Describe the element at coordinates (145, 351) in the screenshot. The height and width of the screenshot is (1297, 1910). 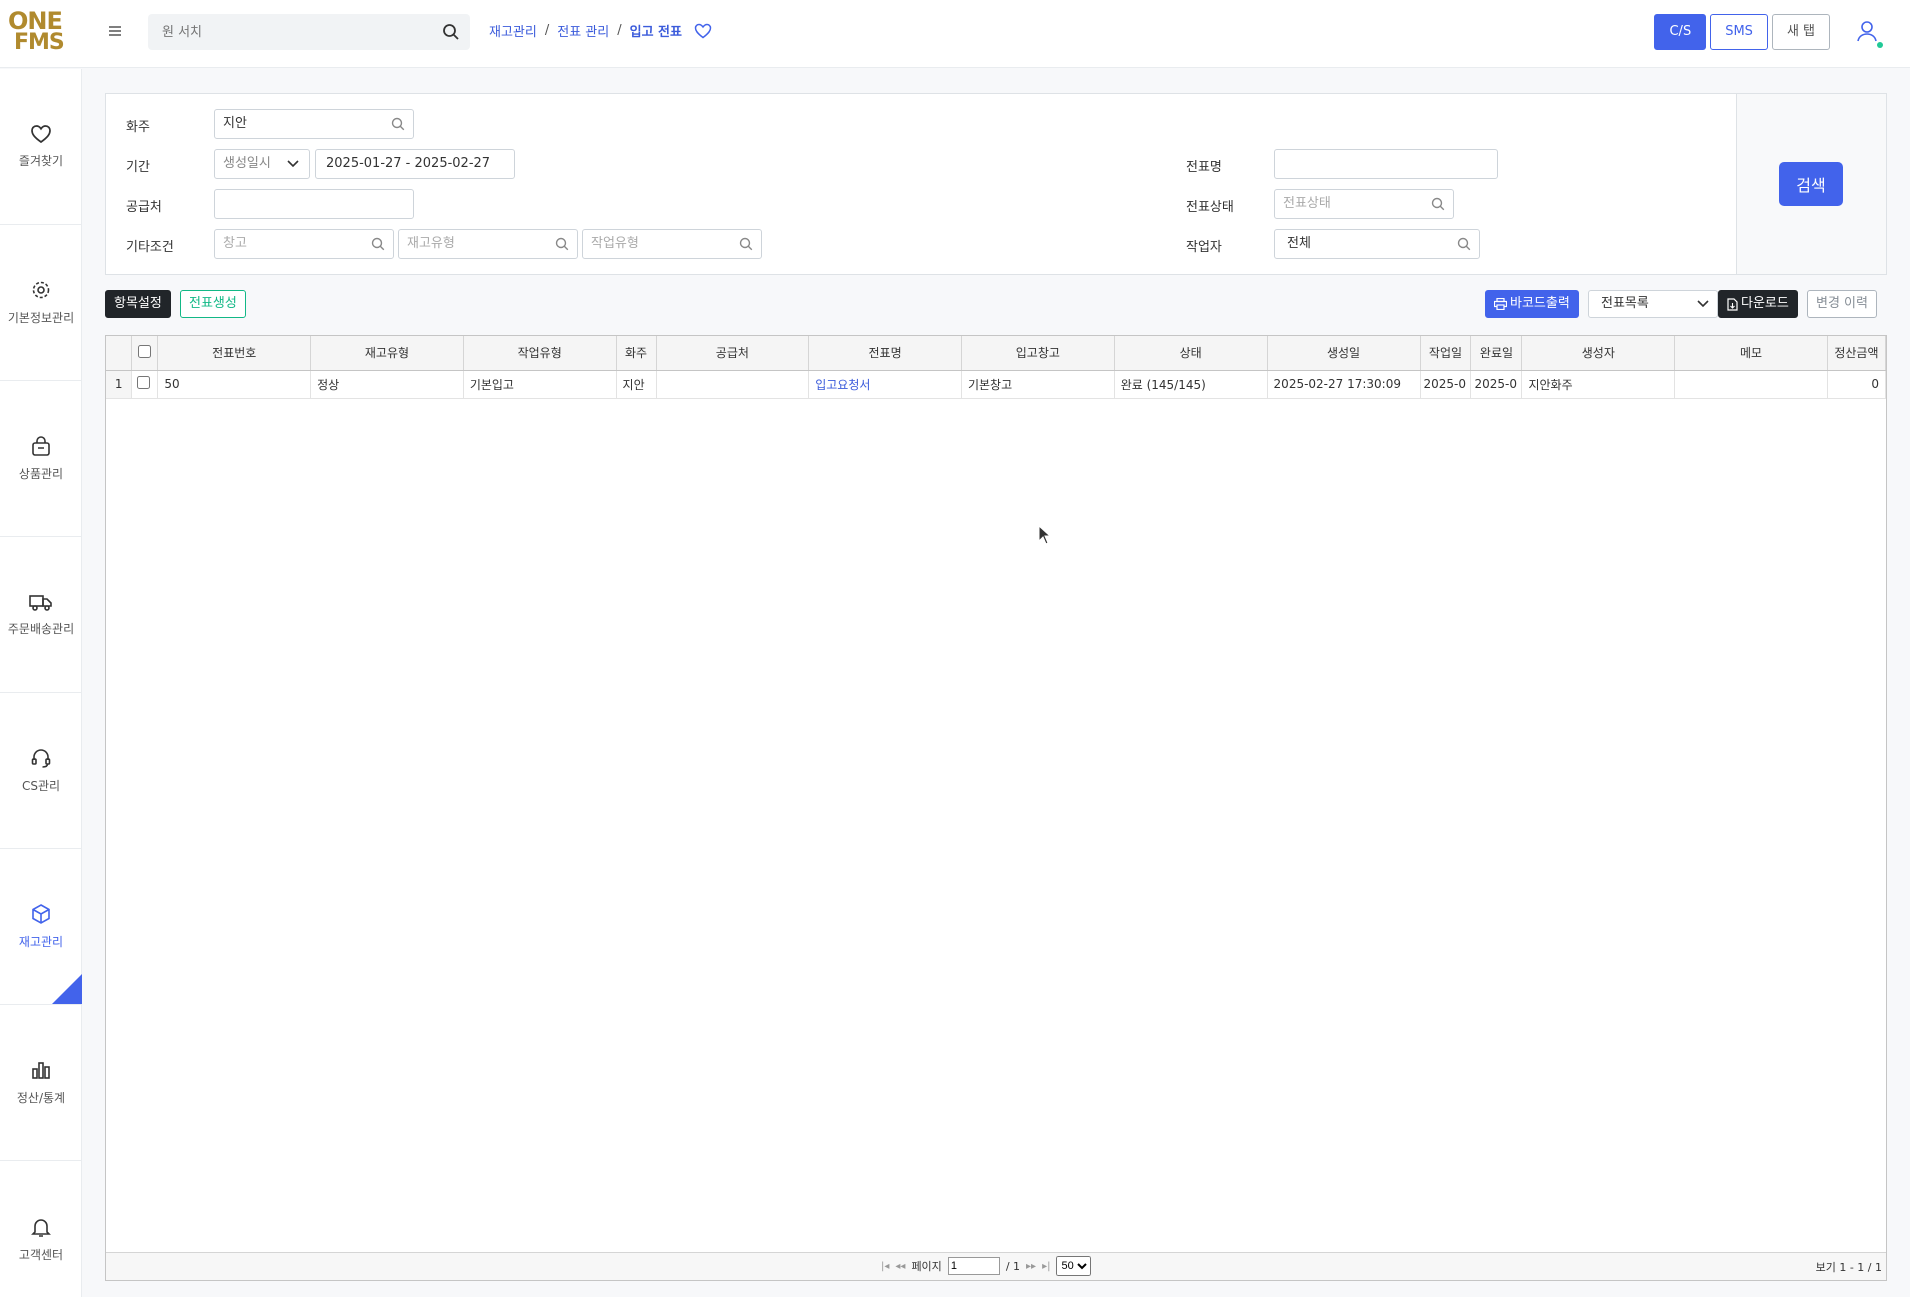
I see `select-all-checkbox` at that location.